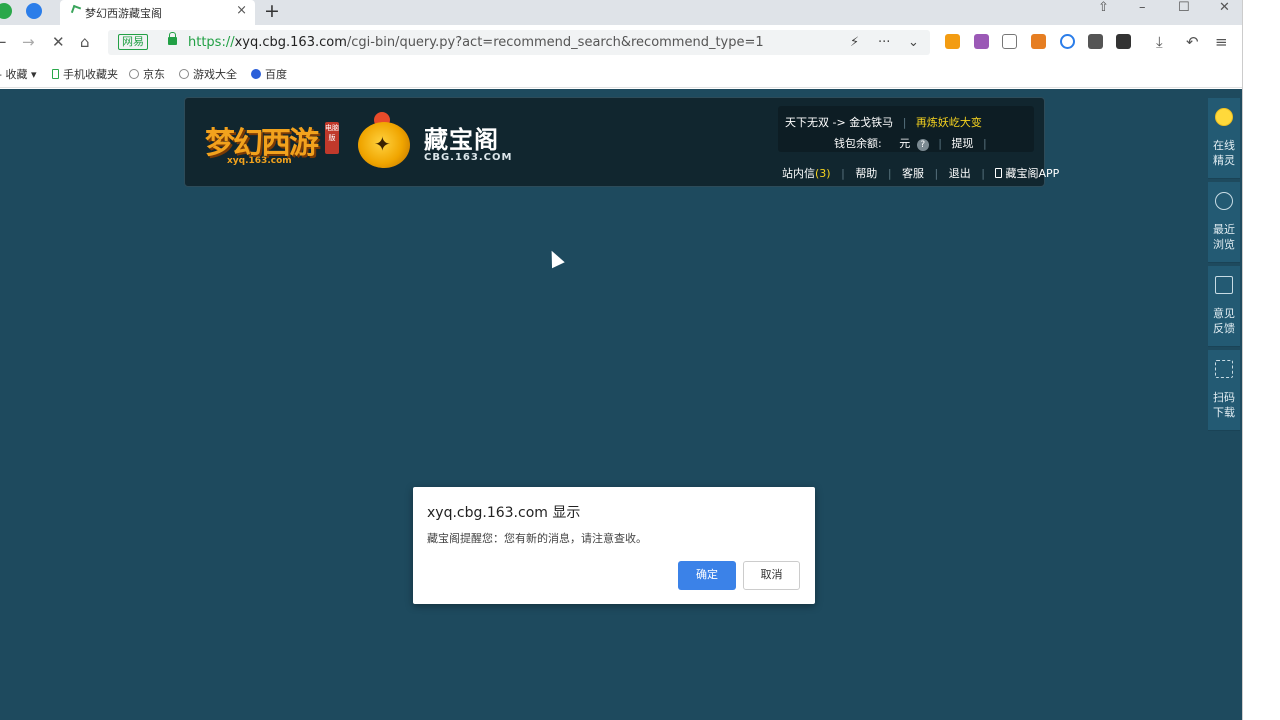 The image size is (1280, 720). I want to click on tab-close-icon: ×, so click(241, 10).